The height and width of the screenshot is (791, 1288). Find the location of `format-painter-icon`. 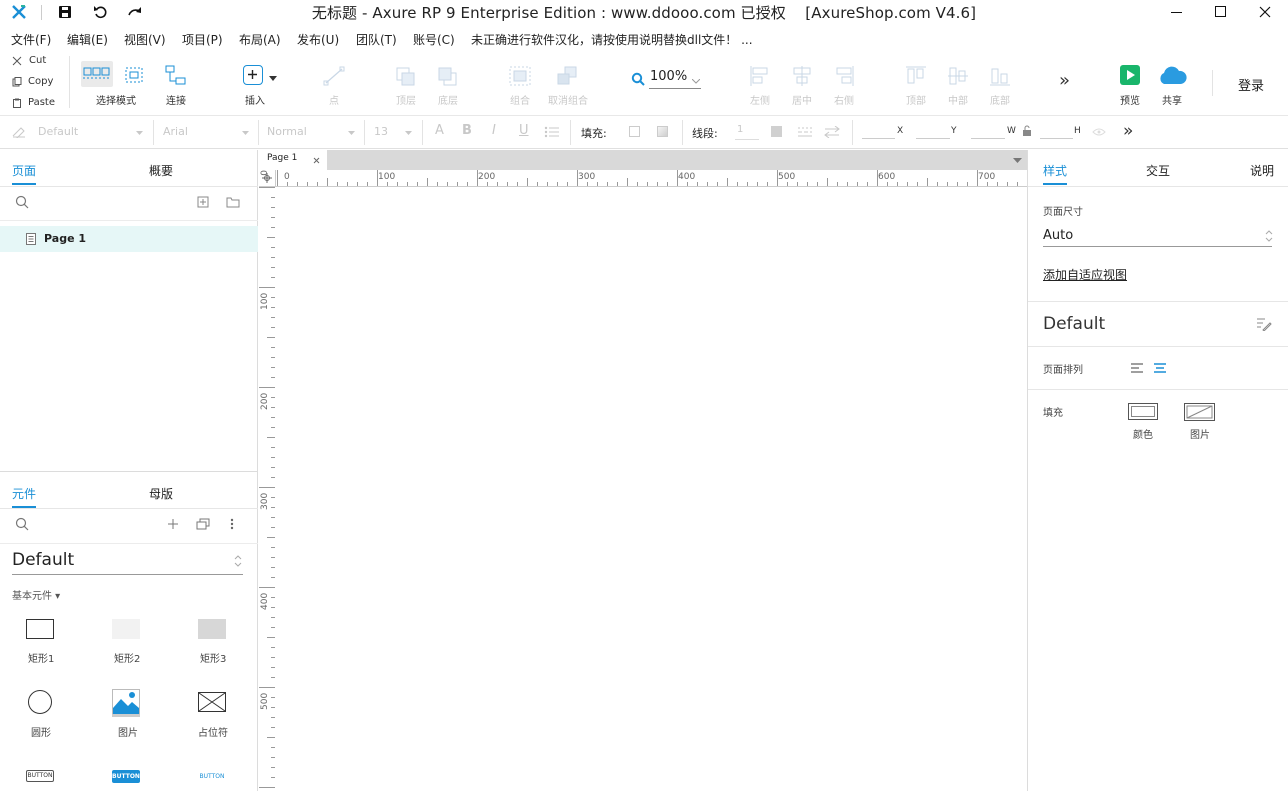

format-painter-icon is located at coordinates (19, 132).